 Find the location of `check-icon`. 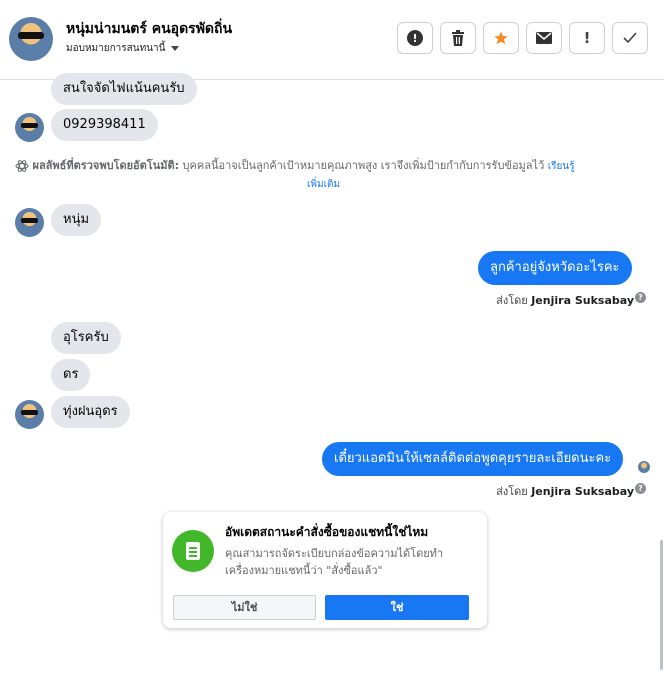

check-icon is located at coordinates (630, 38).